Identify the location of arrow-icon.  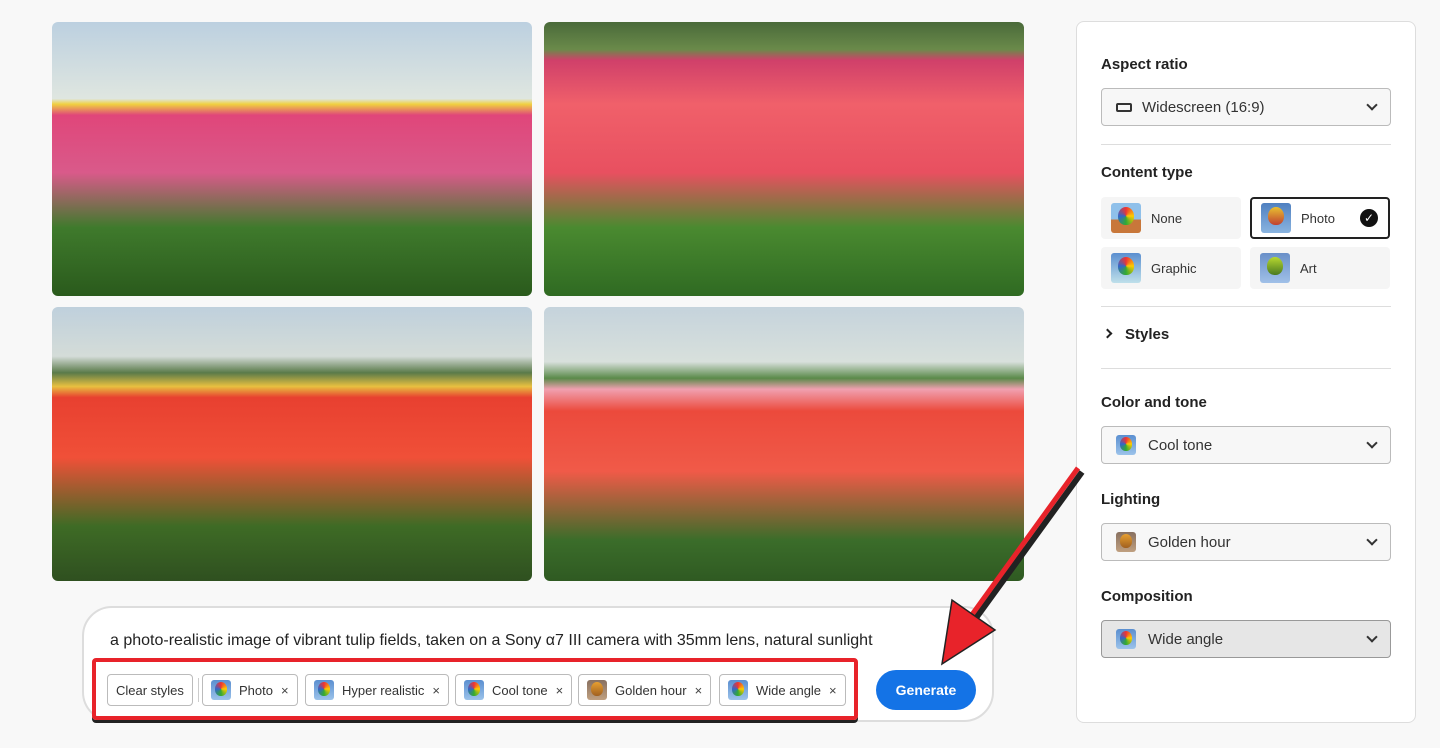
(1013, 566).